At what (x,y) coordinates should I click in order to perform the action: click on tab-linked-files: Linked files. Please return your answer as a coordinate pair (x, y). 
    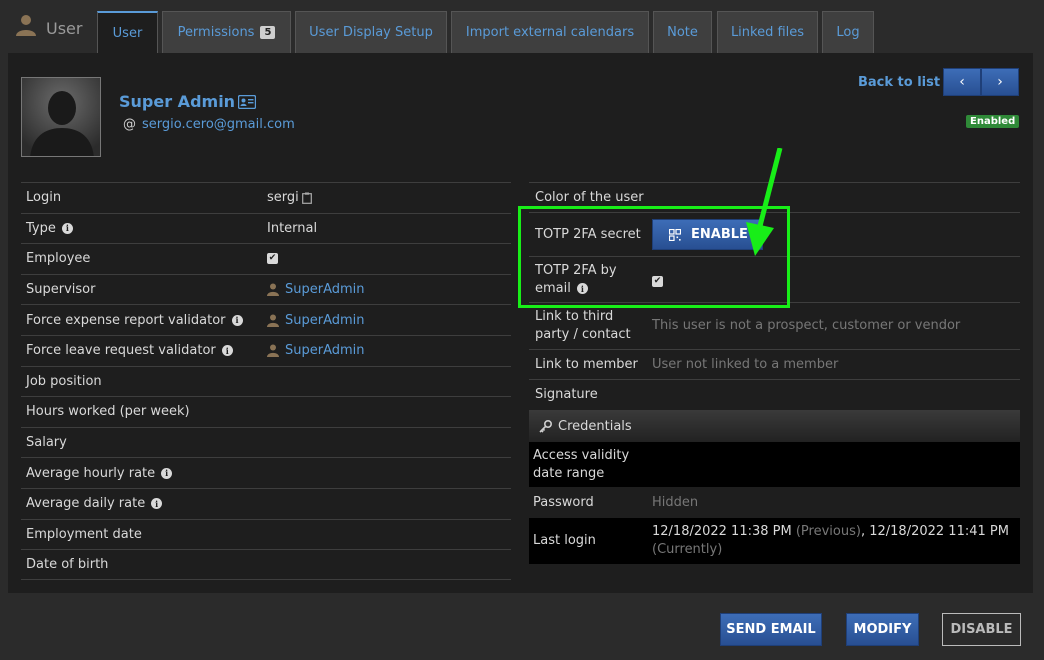
    Looking at the image, I should click on (767, 32).